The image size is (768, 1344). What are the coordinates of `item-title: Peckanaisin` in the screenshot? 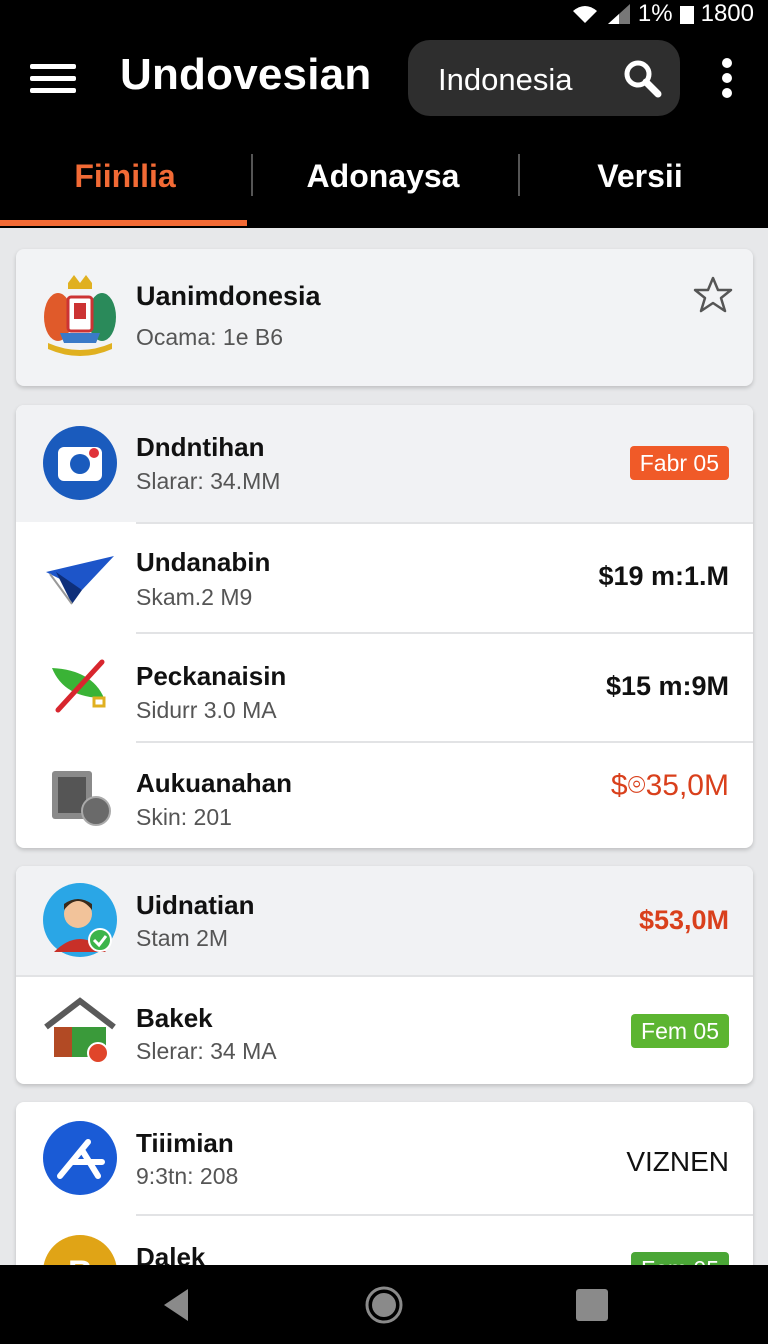 It's located at (211, 676).